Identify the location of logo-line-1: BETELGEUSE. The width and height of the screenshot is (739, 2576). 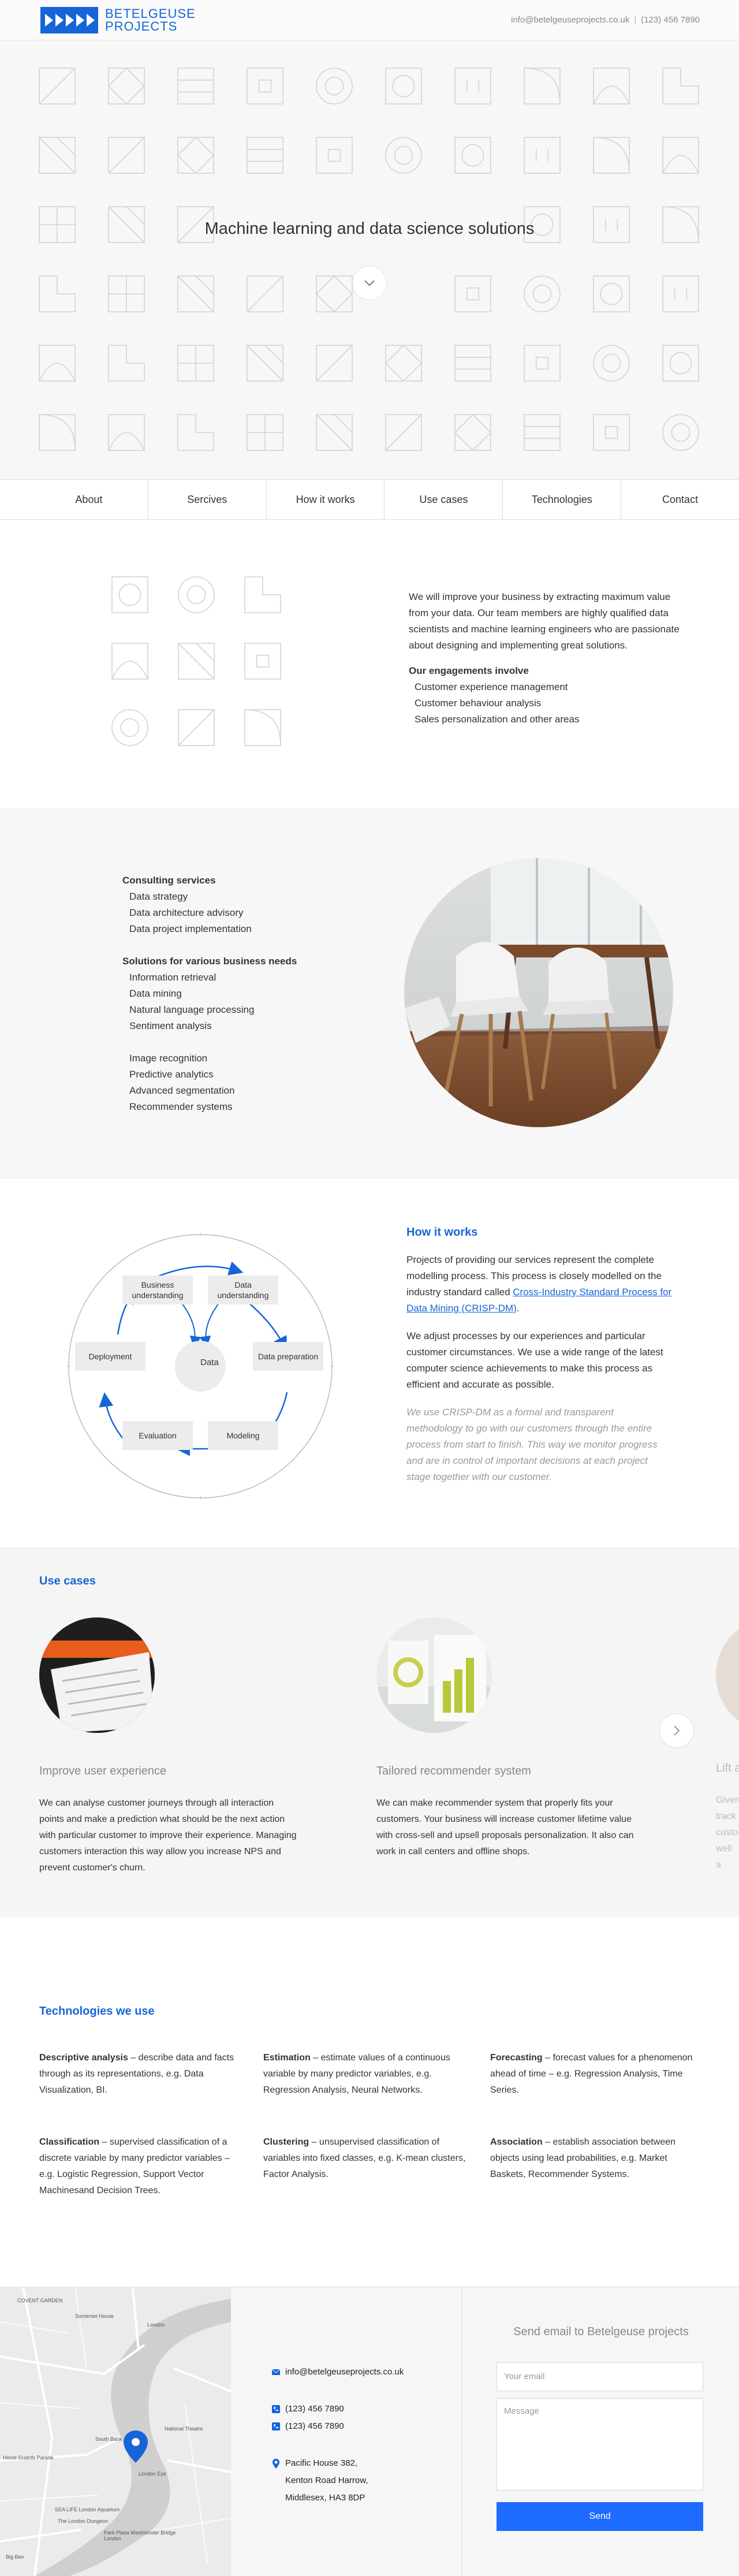
(151, 14).